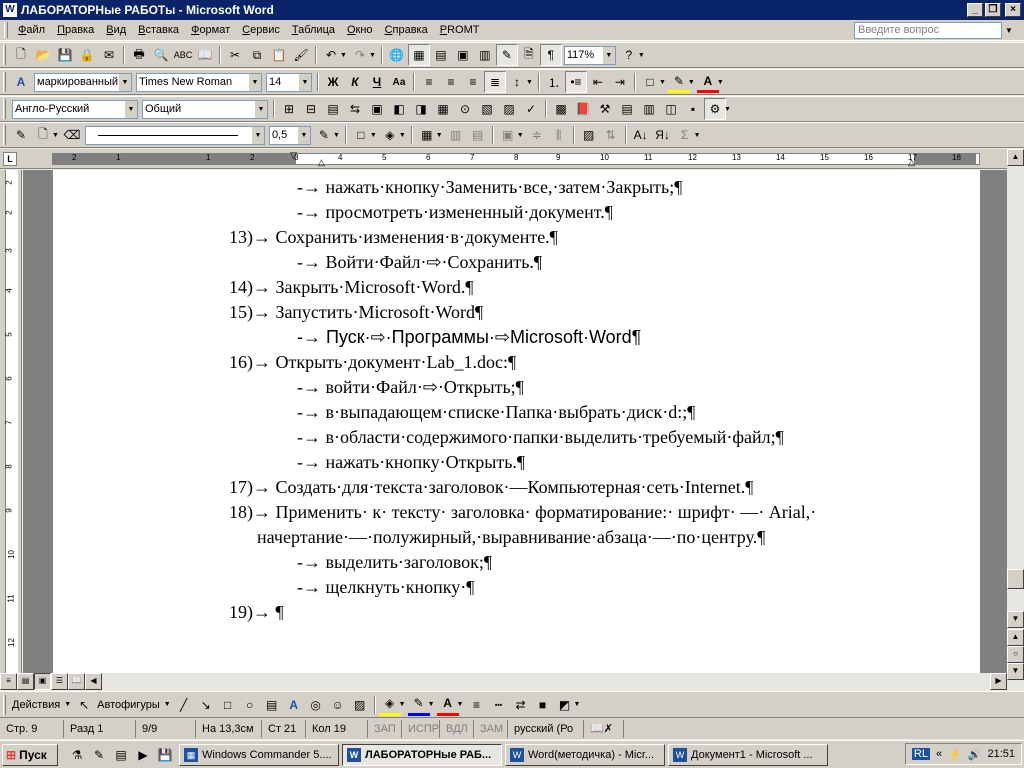  What do you see at coordinates (583, 109) in the screenshot?
I see `dictionary-book-icon: 📕` at bounding box center [583, 109].